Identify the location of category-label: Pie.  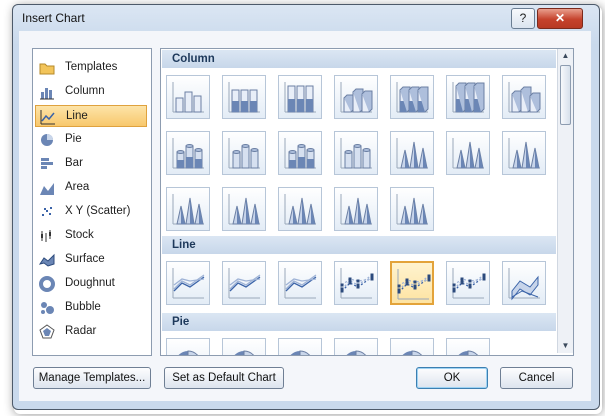
(73, 139).